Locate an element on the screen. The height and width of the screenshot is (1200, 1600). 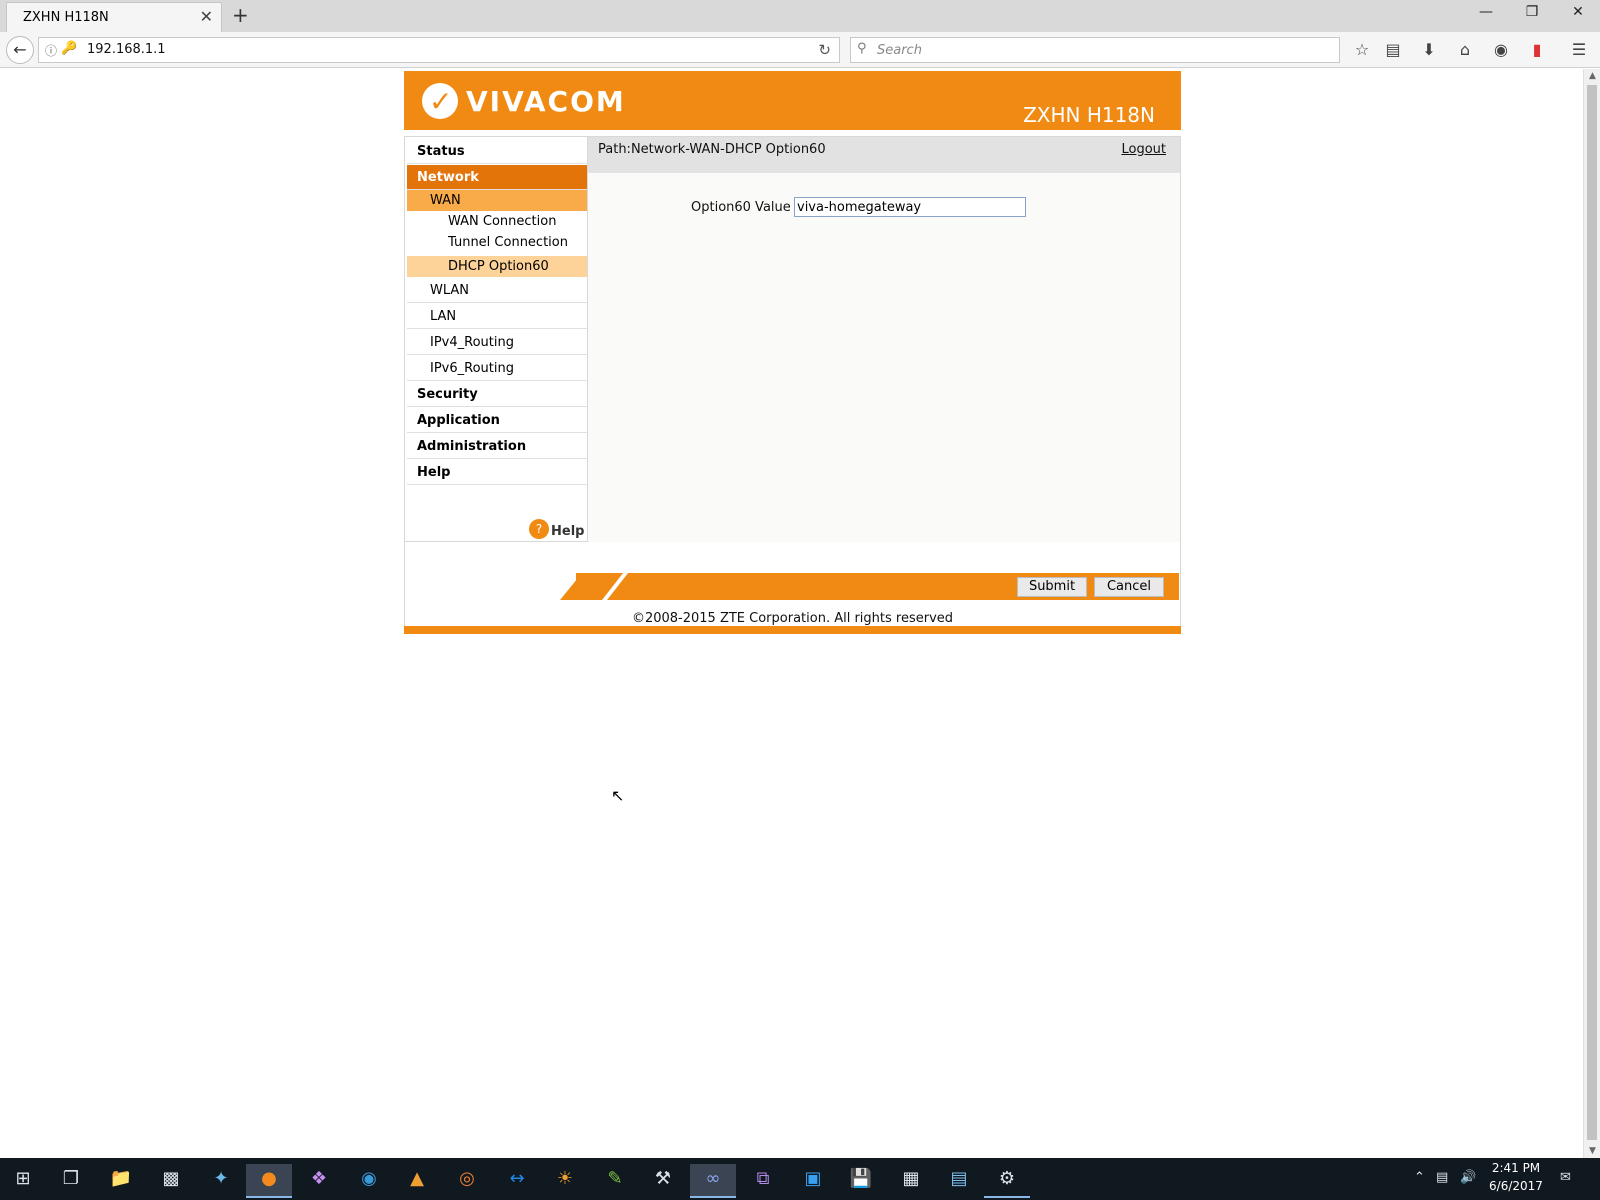
tray-expand-icon: ⌃ is located at coordinates (1419, 1177).